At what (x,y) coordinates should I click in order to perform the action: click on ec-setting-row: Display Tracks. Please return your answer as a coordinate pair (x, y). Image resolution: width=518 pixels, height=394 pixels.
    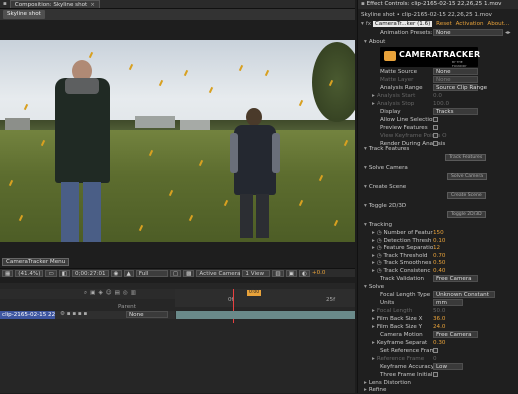
    Looking at the image, I should click on (438, 112).